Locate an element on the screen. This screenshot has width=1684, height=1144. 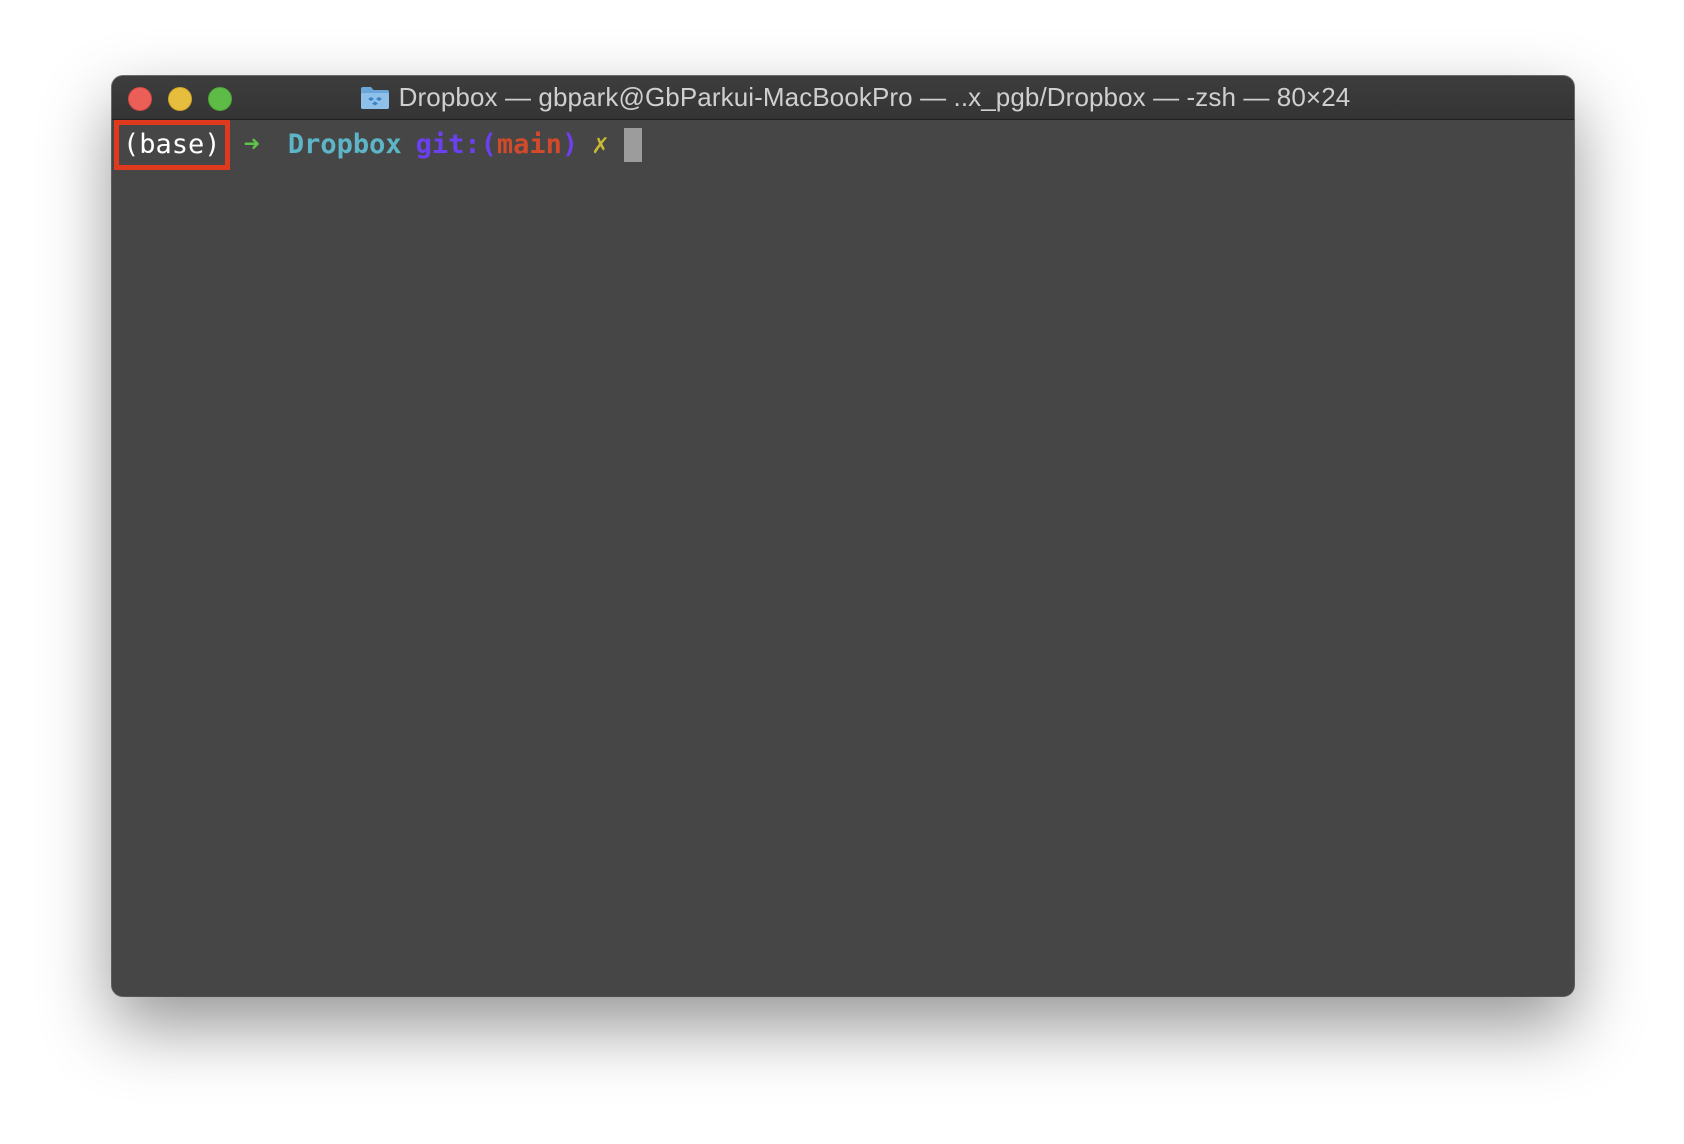
zoom-button is located at coordinates (220, 99).